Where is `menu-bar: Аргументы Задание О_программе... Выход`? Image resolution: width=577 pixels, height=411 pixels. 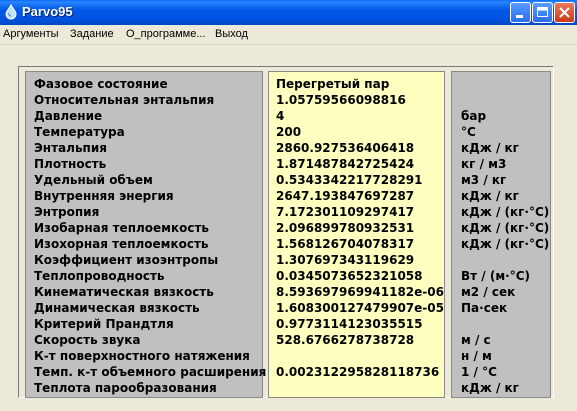
menu-bar: Аргументы Задание О_программе... Выход is located at coordinates (288, 35).